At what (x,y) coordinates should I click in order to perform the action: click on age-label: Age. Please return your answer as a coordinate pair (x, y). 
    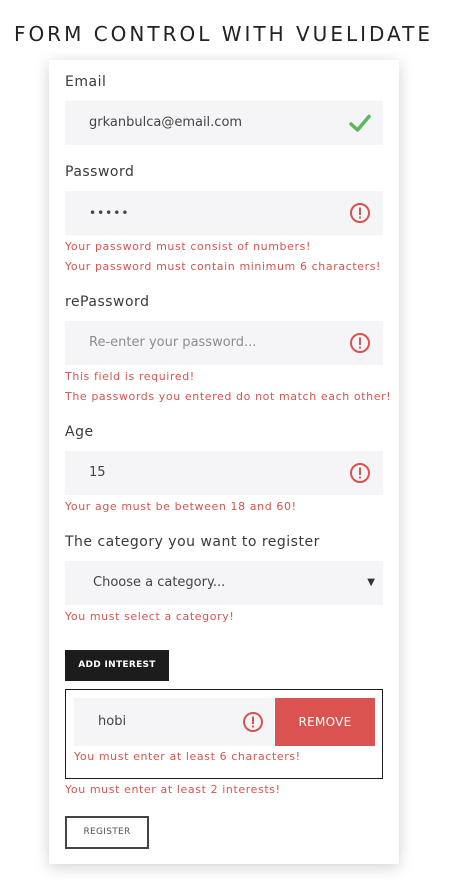
    Looking at the image, I should click on (79, 432).